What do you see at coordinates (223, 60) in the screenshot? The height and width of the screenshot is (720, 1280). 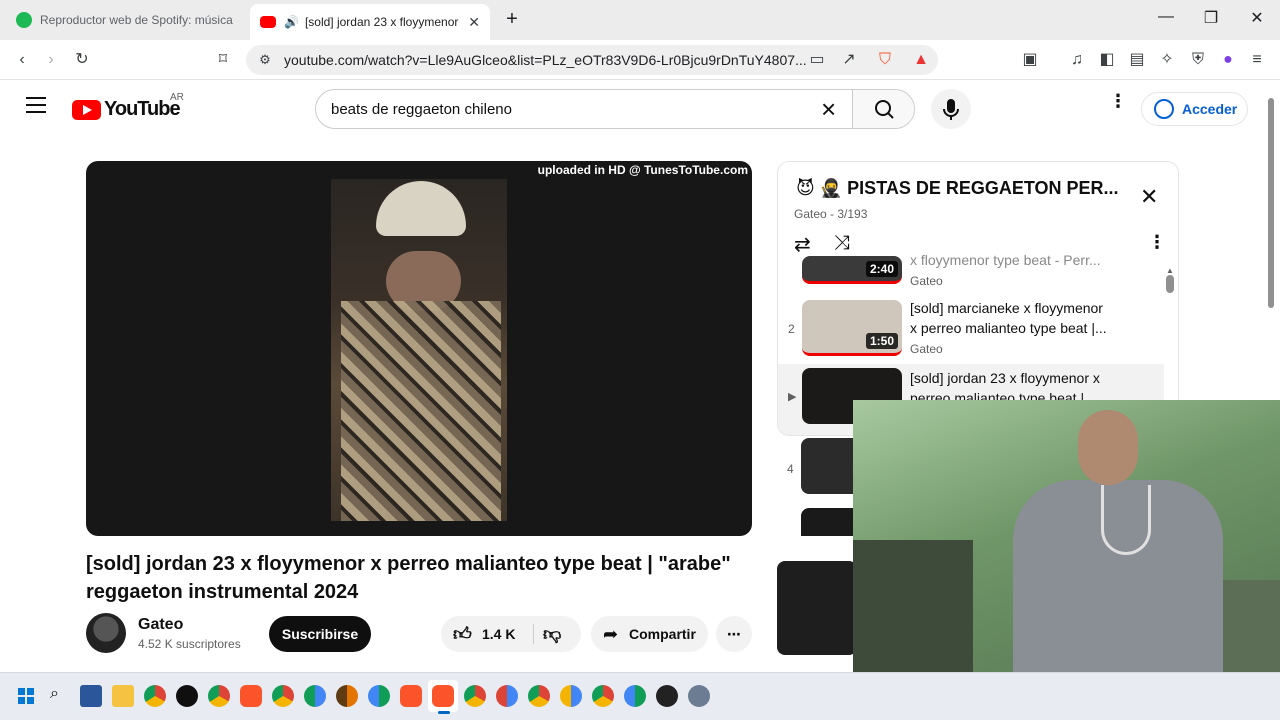 I see `bookmark-icon: ⌑` at bounding box center [223, 60].